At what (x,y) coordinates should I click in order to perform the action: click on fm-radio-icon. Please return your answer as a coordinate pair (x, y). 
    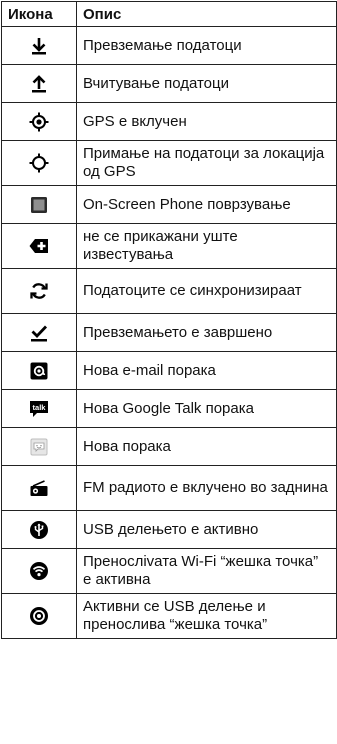
    Looking at the image, I should click on (39, 488).